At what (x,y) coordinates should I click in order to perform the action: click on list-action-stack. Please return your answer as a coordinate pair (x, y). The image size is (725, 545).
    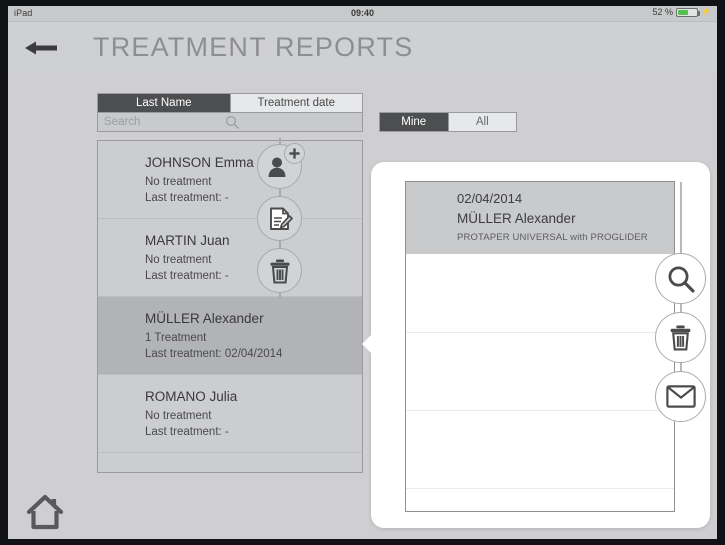
    Looking at the image, I should click on (281, 218).